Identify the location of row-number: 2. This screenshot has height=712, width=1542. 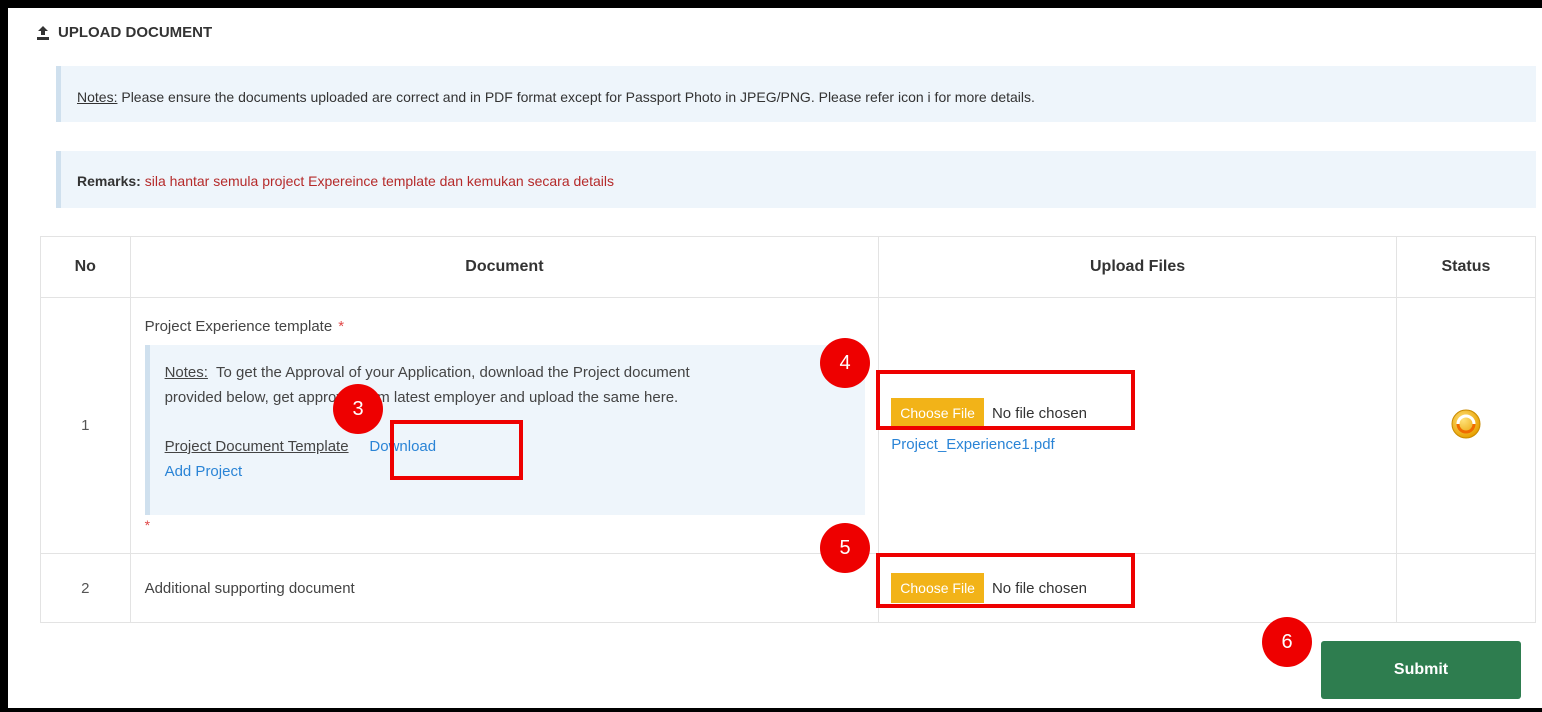
(85, 588).